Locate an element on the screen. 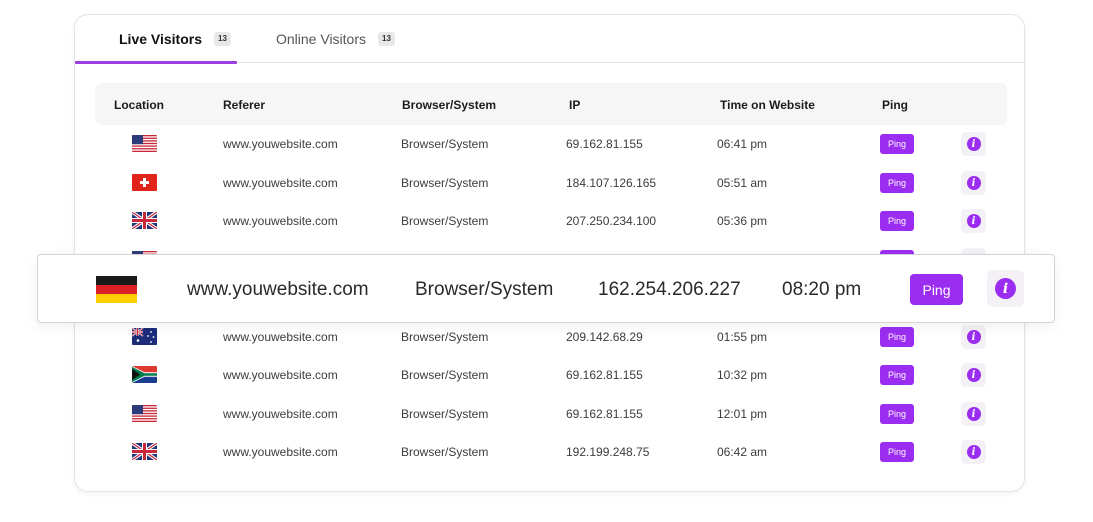  tab-label: Online Visitors is located at coordinates (321, 39).